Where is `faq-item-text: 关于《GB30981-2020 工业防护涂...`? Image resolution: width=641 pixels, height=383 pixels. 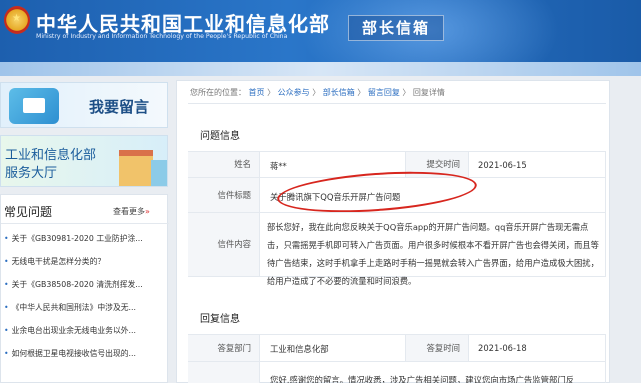 faq-item-text: 关于《GB30981-2020 工业防护涂... is located at coordinates (77, 238).